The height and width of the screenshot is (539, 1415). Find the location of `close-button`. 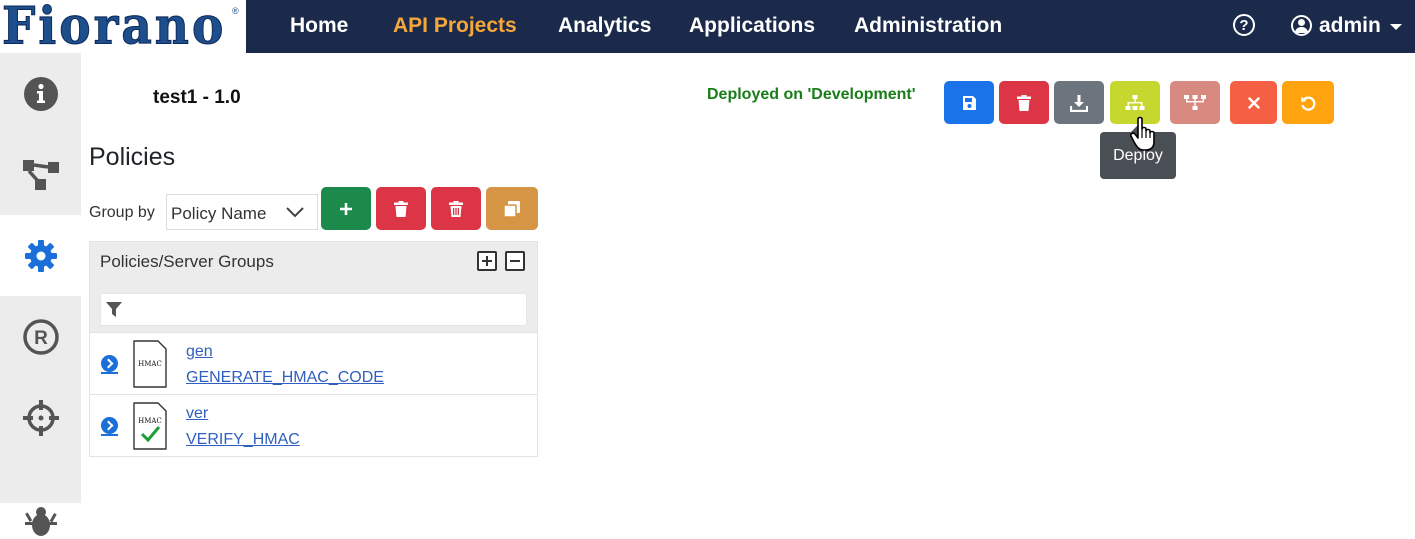

close-button is located at coordinates (1253, 102).